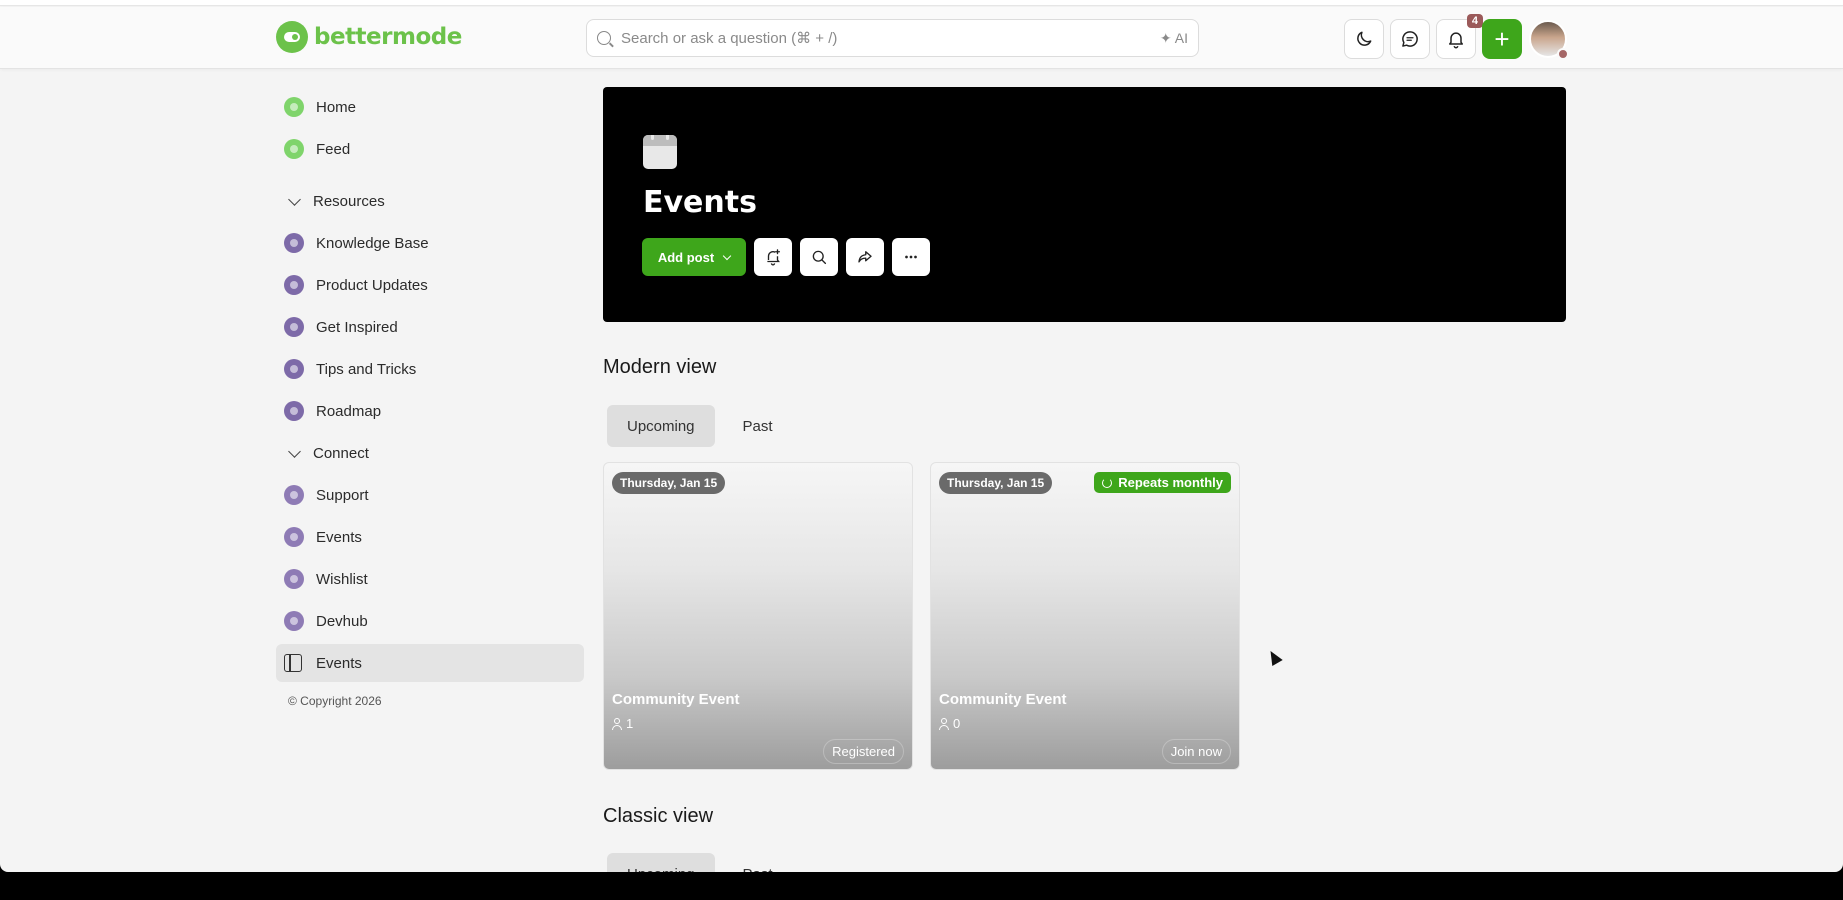 The height and width of the screenshot is (900, 1843). I want to click on join-now-button: Join now, so click(1196, 751).